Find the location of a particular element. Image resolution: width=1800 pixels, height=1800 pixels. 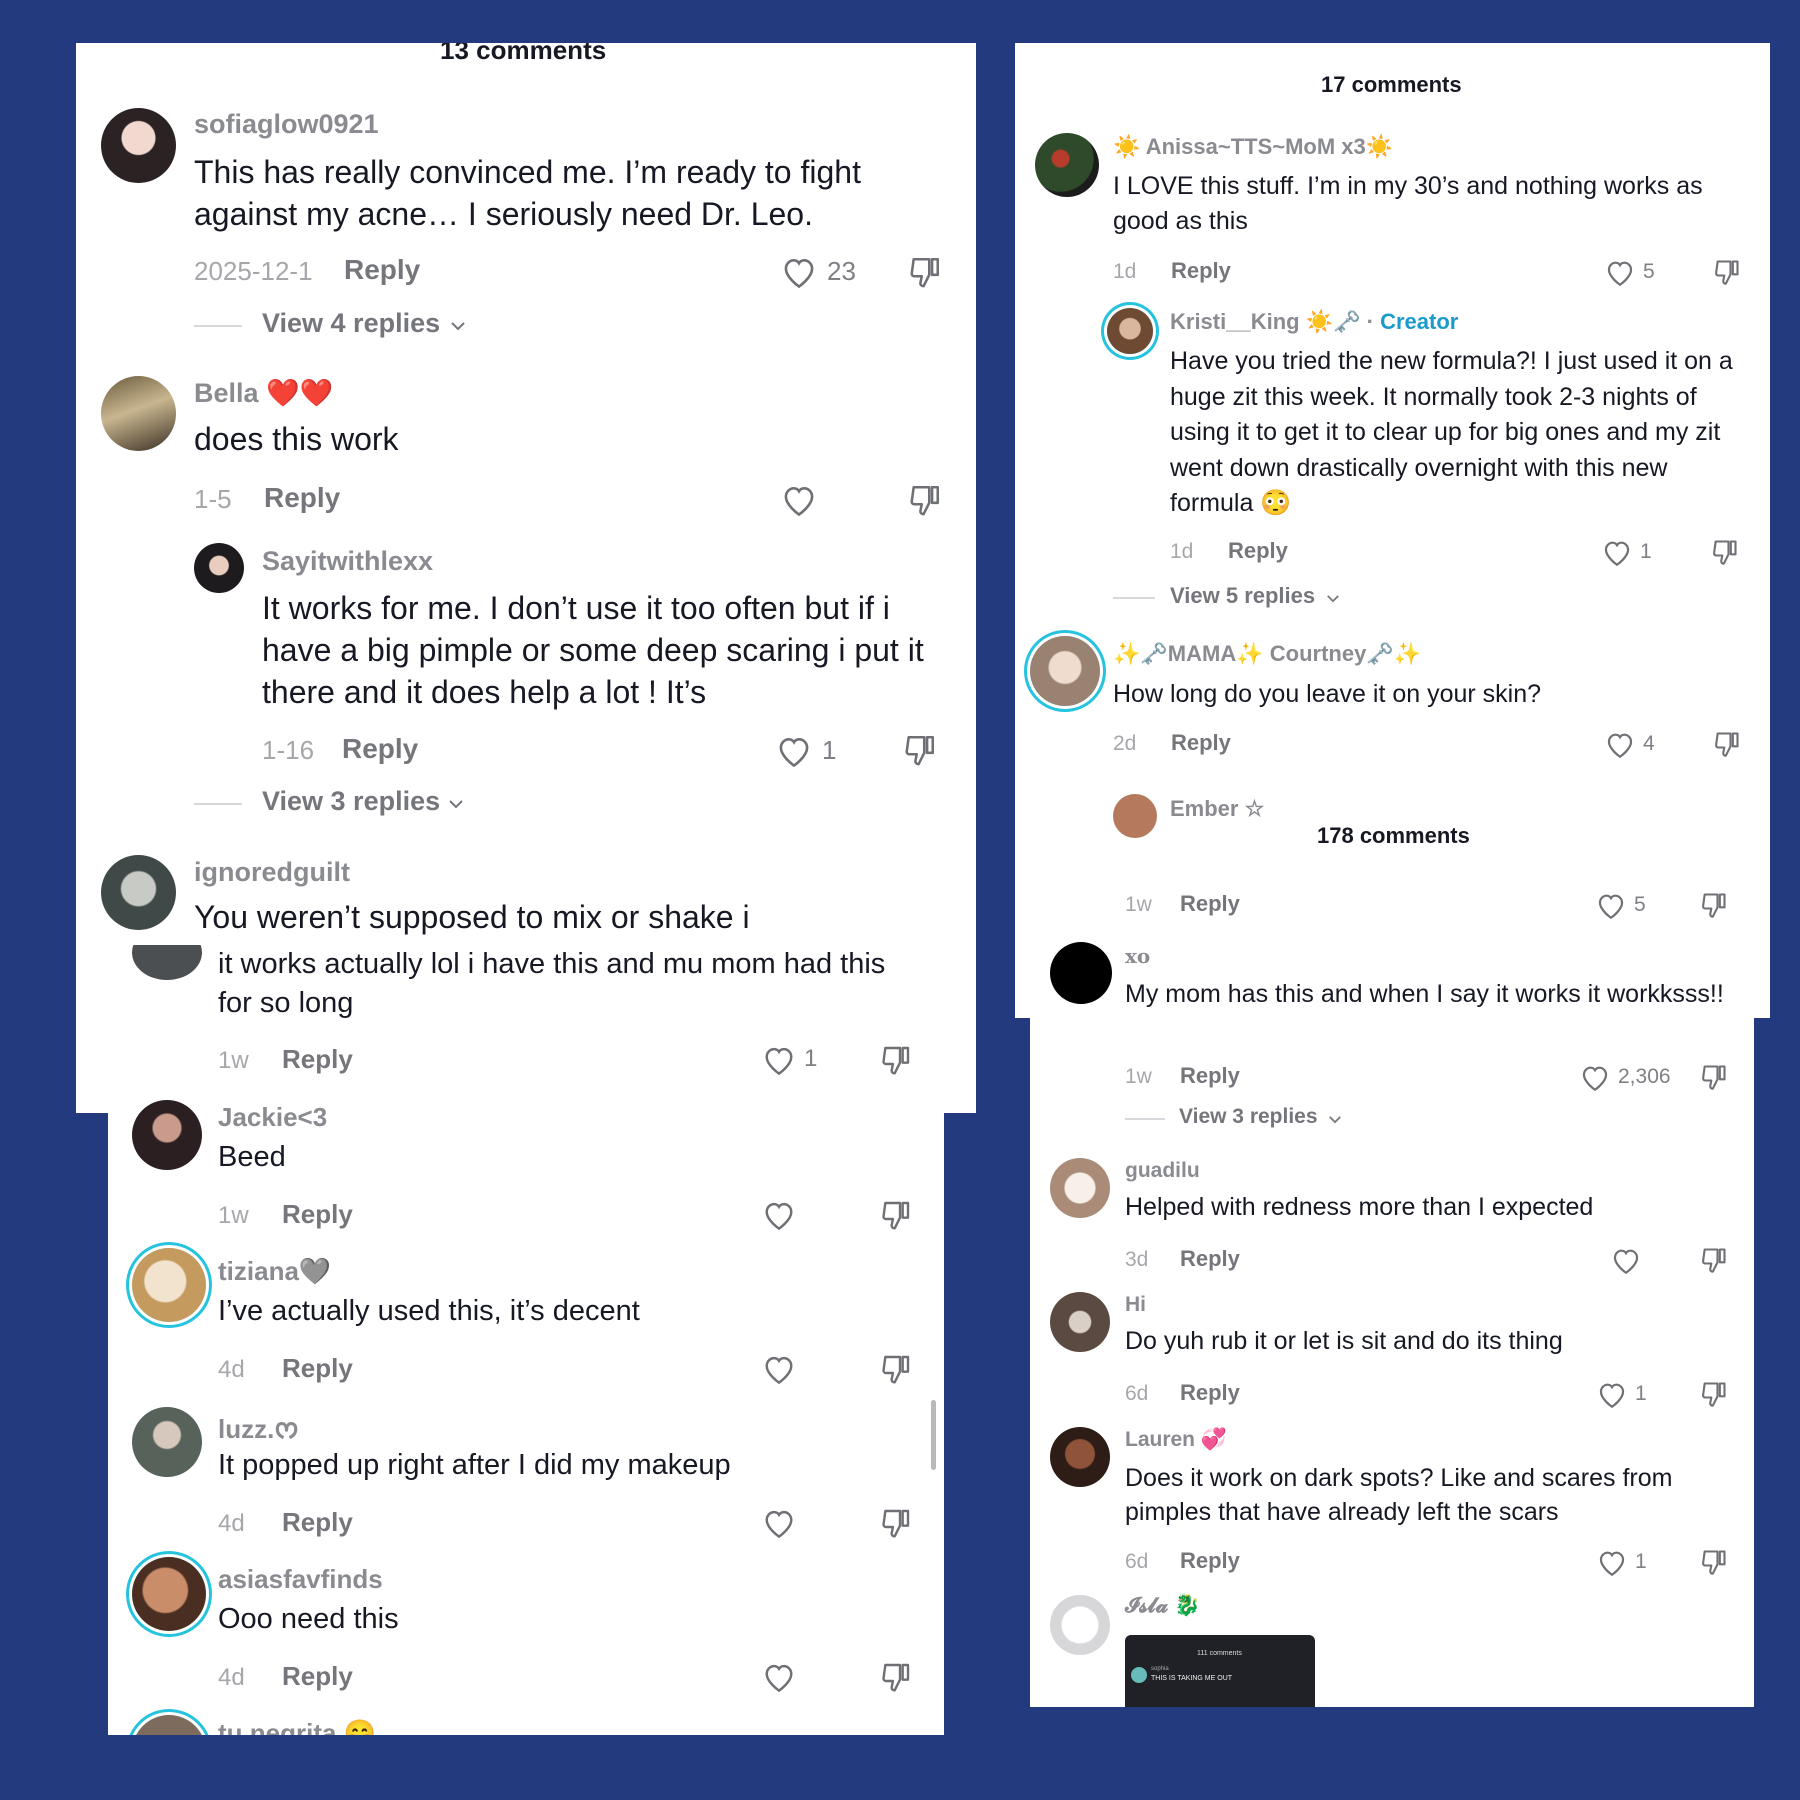

view-replies-button: View 5 replies is located at coordinates (1242, 596).